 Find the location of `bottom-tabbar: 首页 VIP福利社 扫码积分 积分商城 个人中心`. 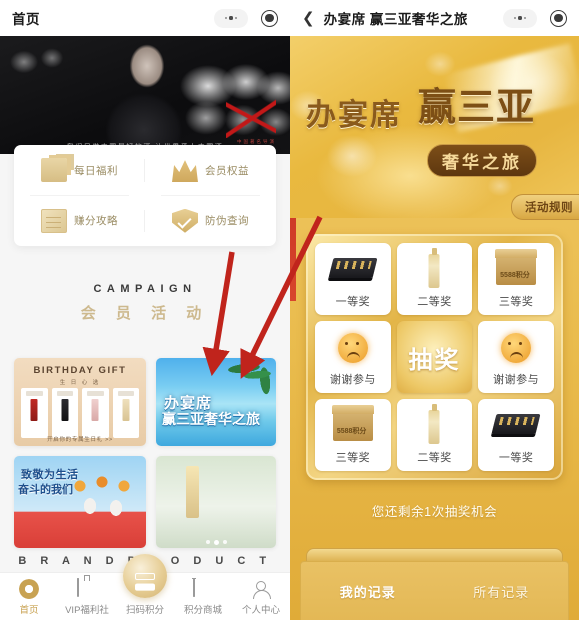

bottom-tabbar: 首页 VIP福利社 扫码积分 积分商城 个人中心 is located at coordinates (145, 587).